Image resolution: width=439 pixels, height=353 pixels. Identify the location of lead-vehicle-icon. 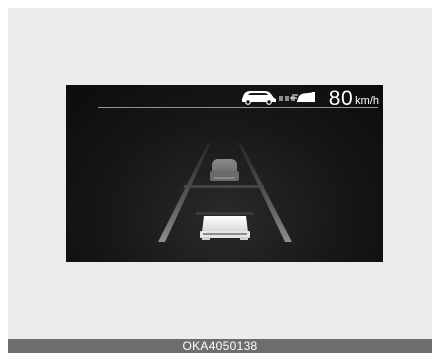
(224, 170).